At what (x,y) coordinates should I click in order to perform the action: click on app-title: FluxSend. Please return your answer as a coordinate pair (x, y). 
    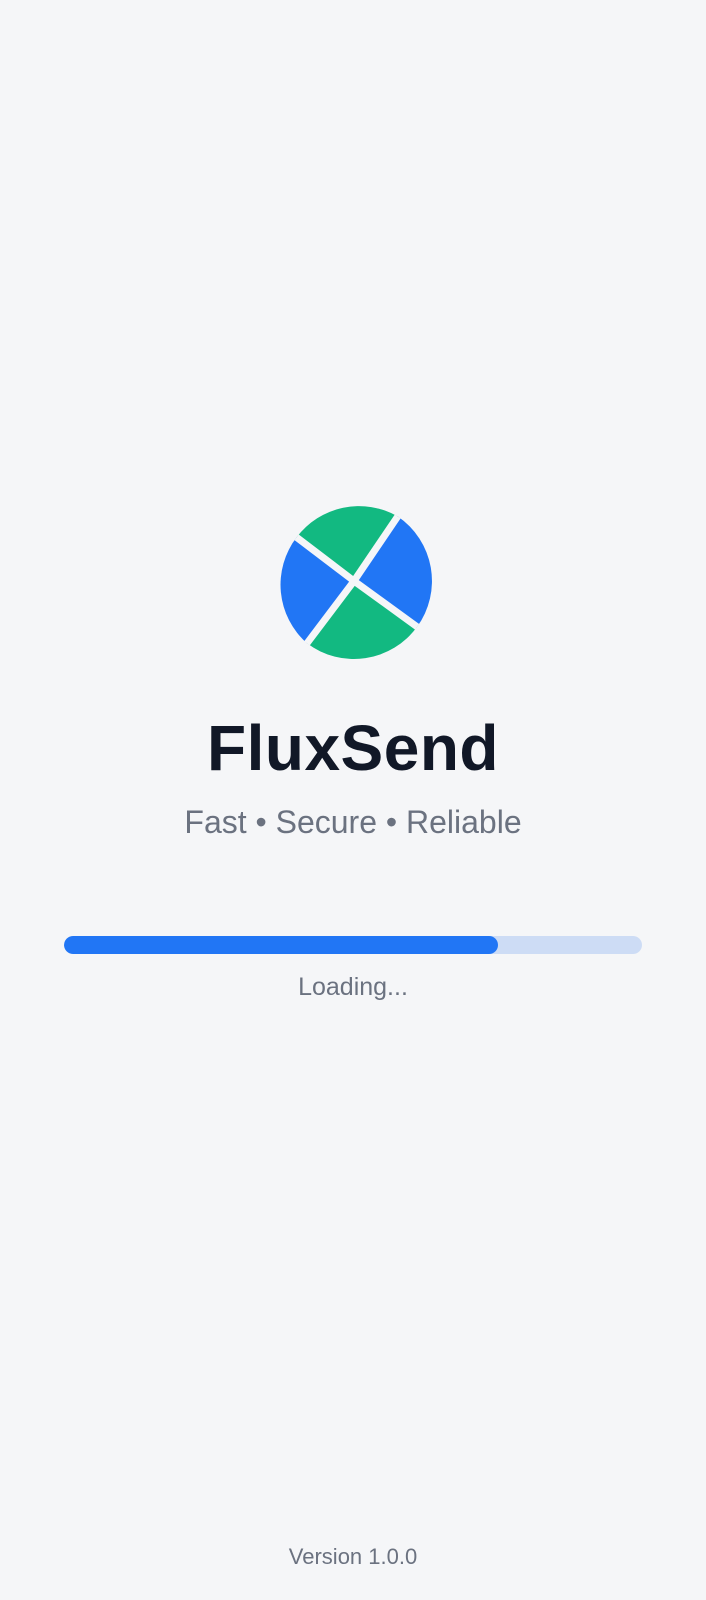
    Looking at the image, I should click on (353, 748).